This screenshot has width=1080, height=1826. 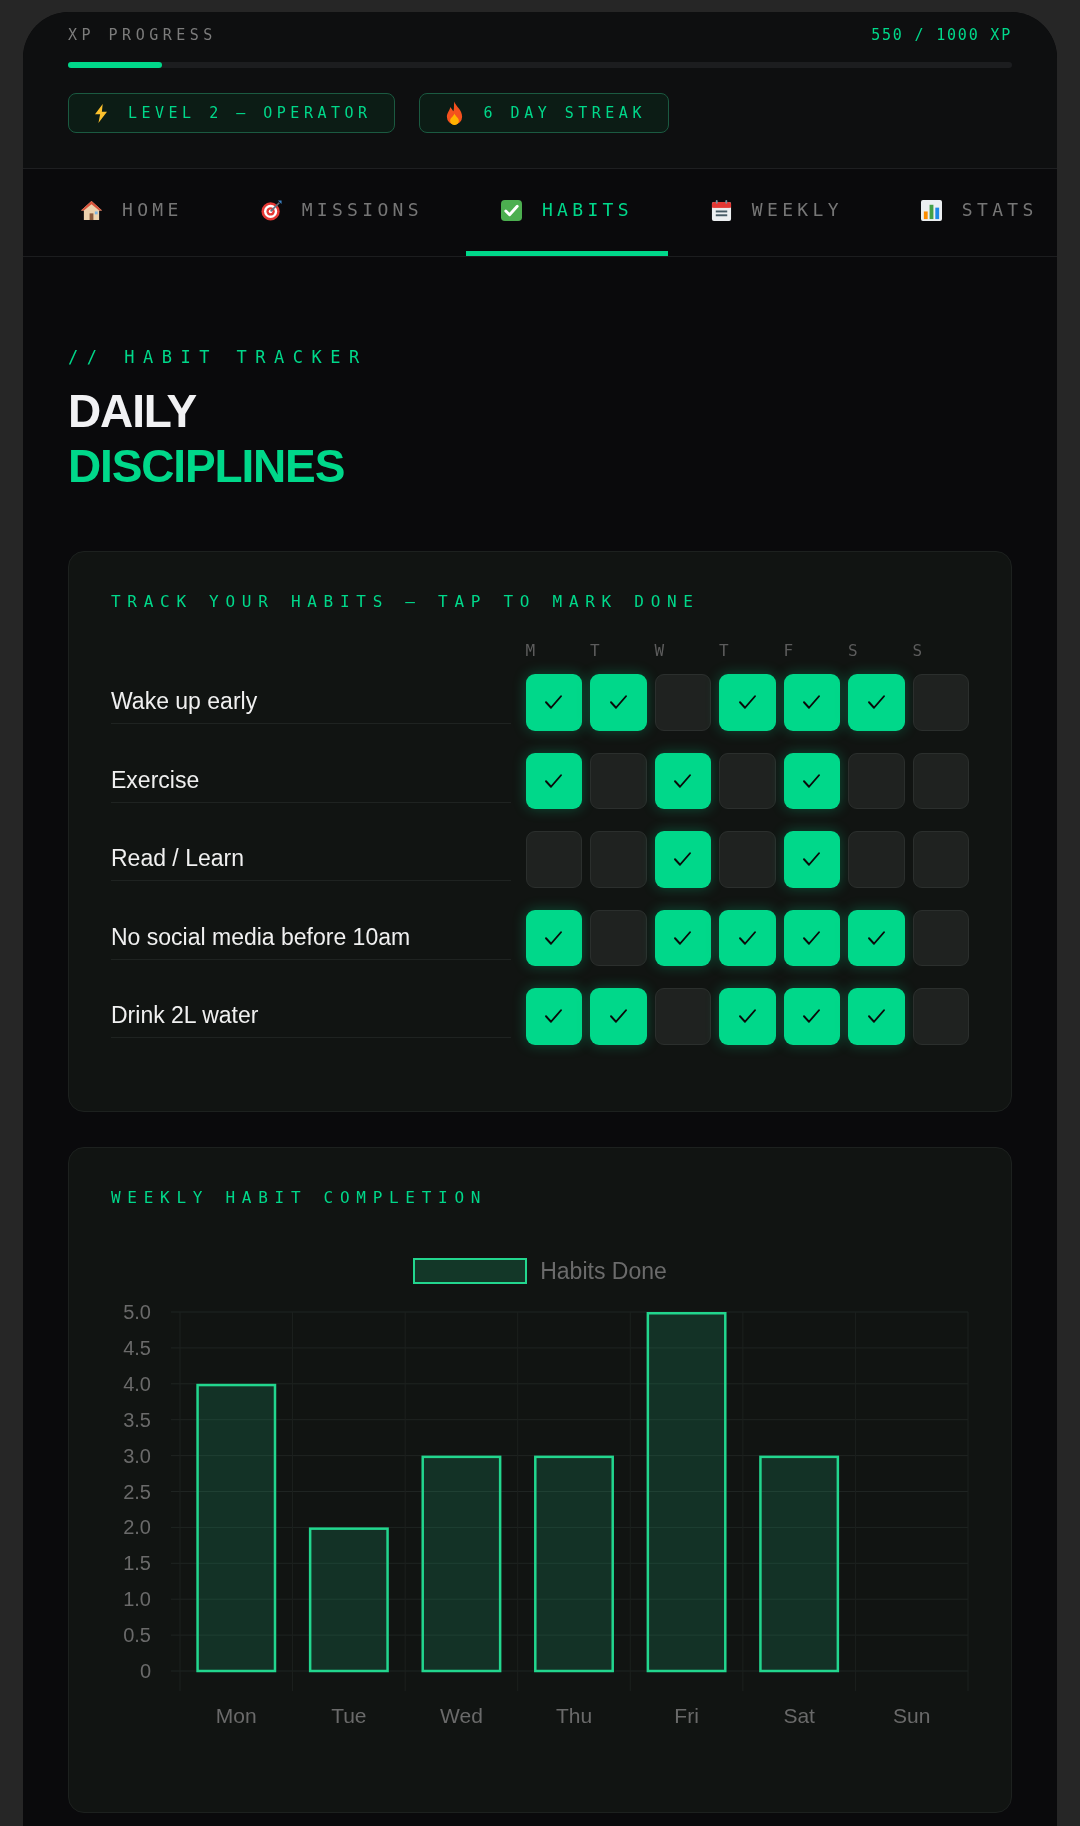 What do you see at coordinates (137, 1491) in the screenshot?
I see `y-axis-label: 2.5` at bounding box center [137, 1491].